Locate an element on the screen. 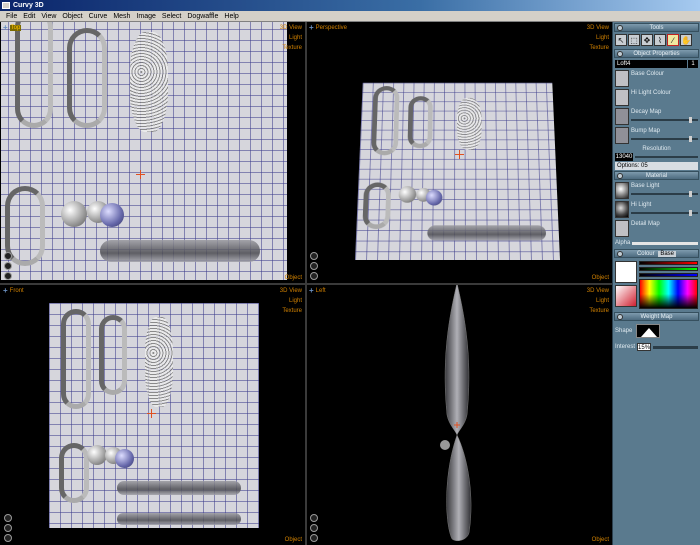 This screenshot has height=545, width=700. interest-value: 15% is located at coordinates (644, 347).